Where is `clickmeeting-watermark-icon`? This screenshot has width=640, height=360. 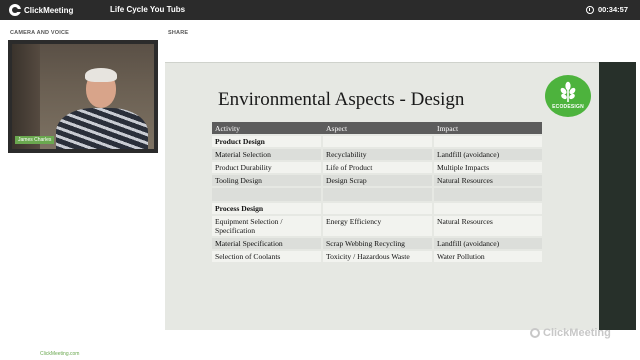
clickmeeting-watermark-icon is located at coordinates (535, 333).